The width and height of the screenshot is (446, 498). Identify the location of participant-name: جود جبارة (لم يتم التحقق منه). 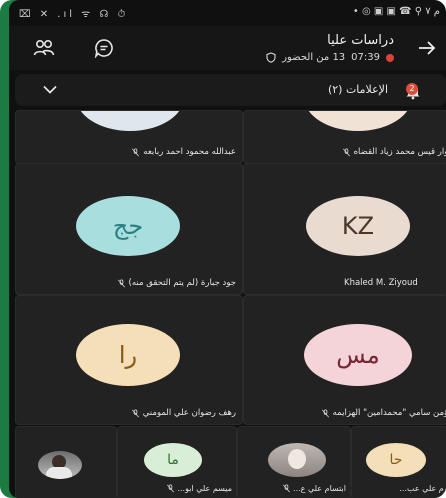
(182, 283).